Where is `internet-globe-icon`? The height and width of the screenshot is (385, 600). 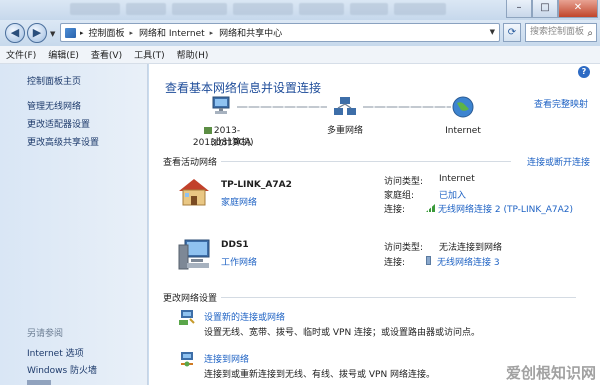
internet-globe-icon is located at coordinates (463, 107).